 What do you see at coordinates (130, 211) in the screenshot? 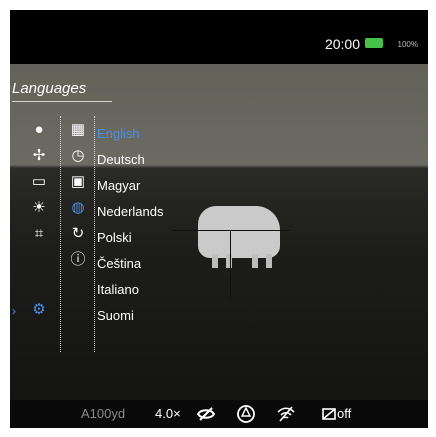
I see `language-option-nederlands: Nederlands` at bounding box center [130, 211].